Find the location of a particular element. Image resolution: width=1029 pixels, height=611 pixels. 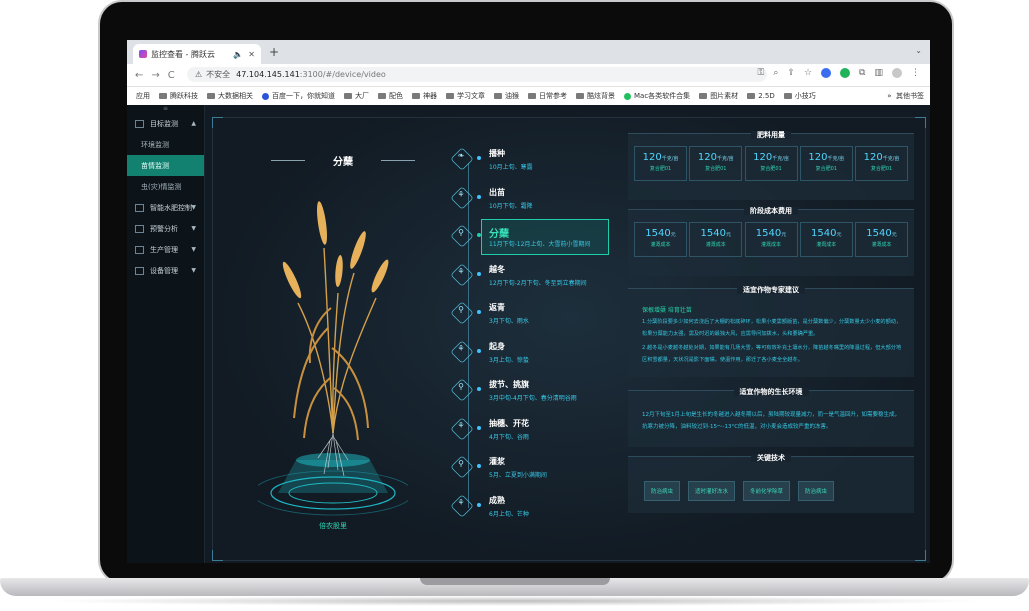

bookmark-item: 学习文章 is located at coordinates (465, 96).